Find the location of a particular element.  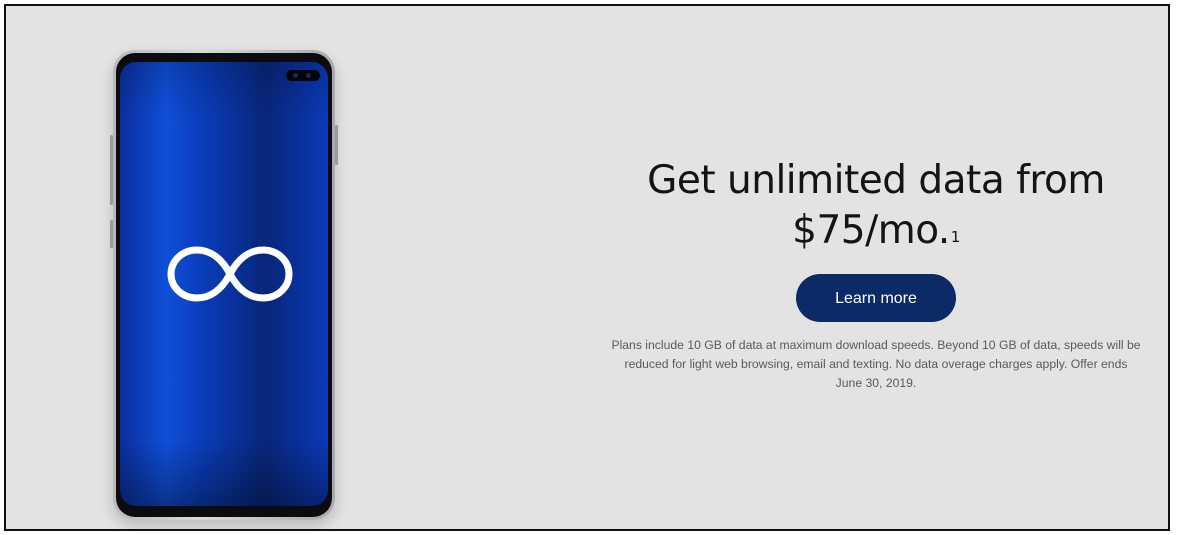

footnote-marker: 1 is located at coordinates (955, 237).